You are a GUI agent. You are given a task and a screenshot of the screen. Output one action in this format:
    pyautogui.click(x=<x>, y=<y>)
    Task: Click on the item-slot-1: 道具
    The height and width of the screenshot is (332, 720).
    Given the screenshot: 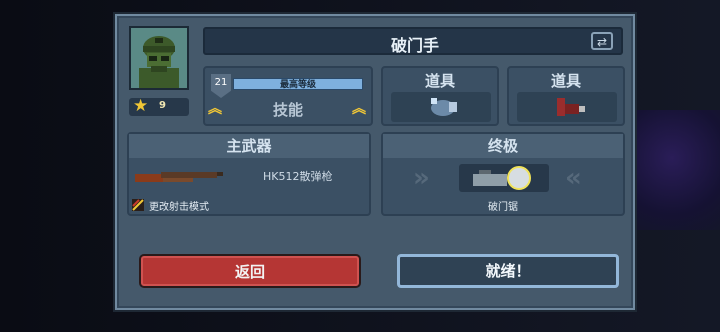 What is the action you would take?
    pyautogui.click(x=440, y=96)
    